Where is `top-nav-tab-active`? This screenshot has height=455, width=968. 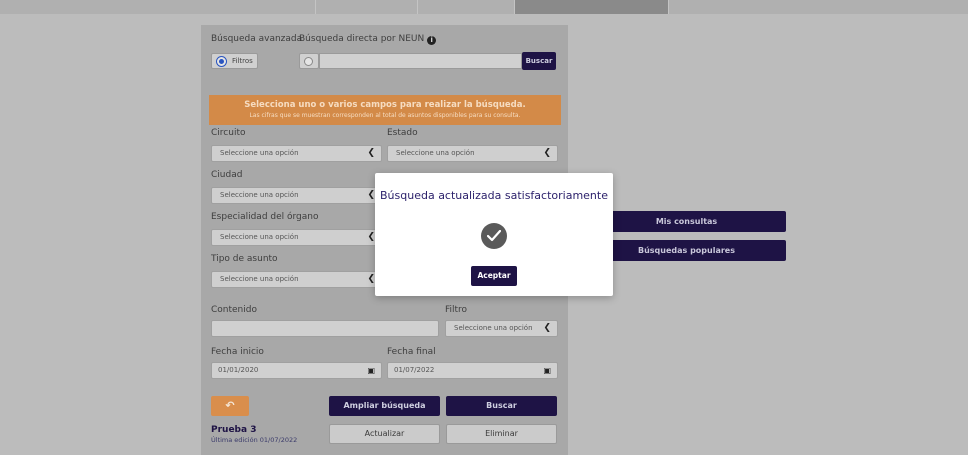
top-nav-tab-active is located at coordinates (592, 7).